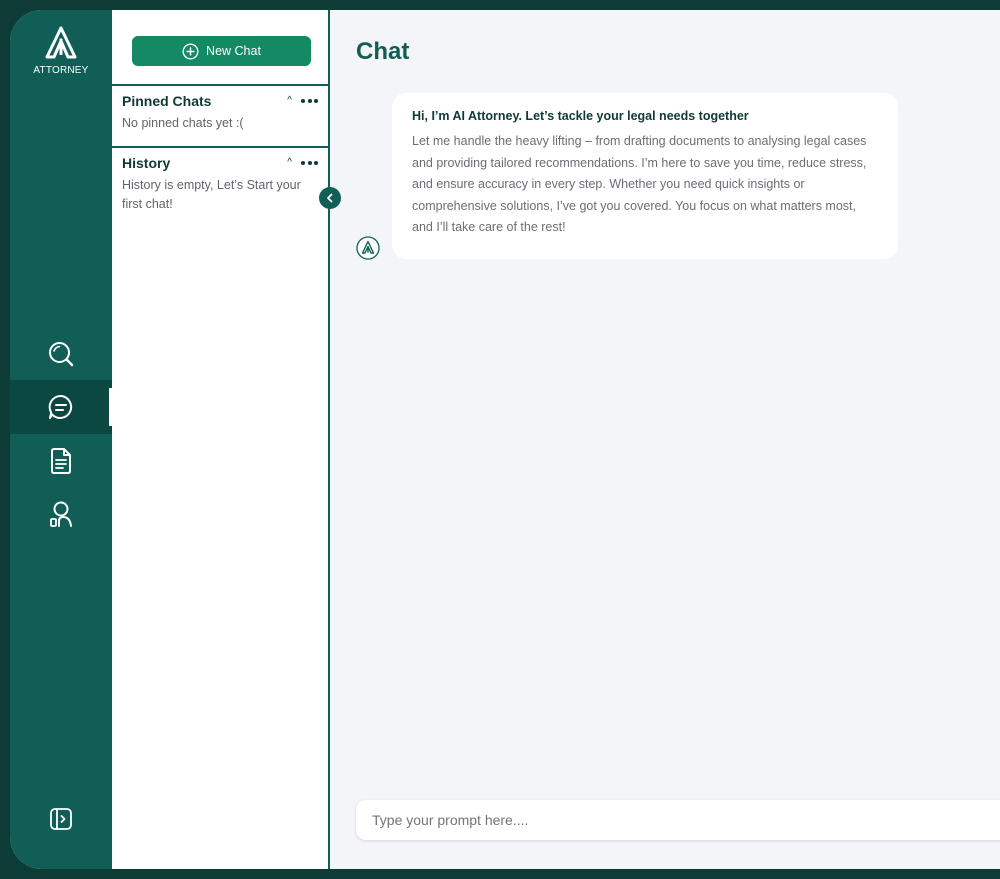 The height and width of the screenshot is (879, 1000). Describe the element at coordinates (220, 115) in the screenshot. I see `pinned-chats-section: Pinned Chats ^ No pinned chats yet :(` at that location.